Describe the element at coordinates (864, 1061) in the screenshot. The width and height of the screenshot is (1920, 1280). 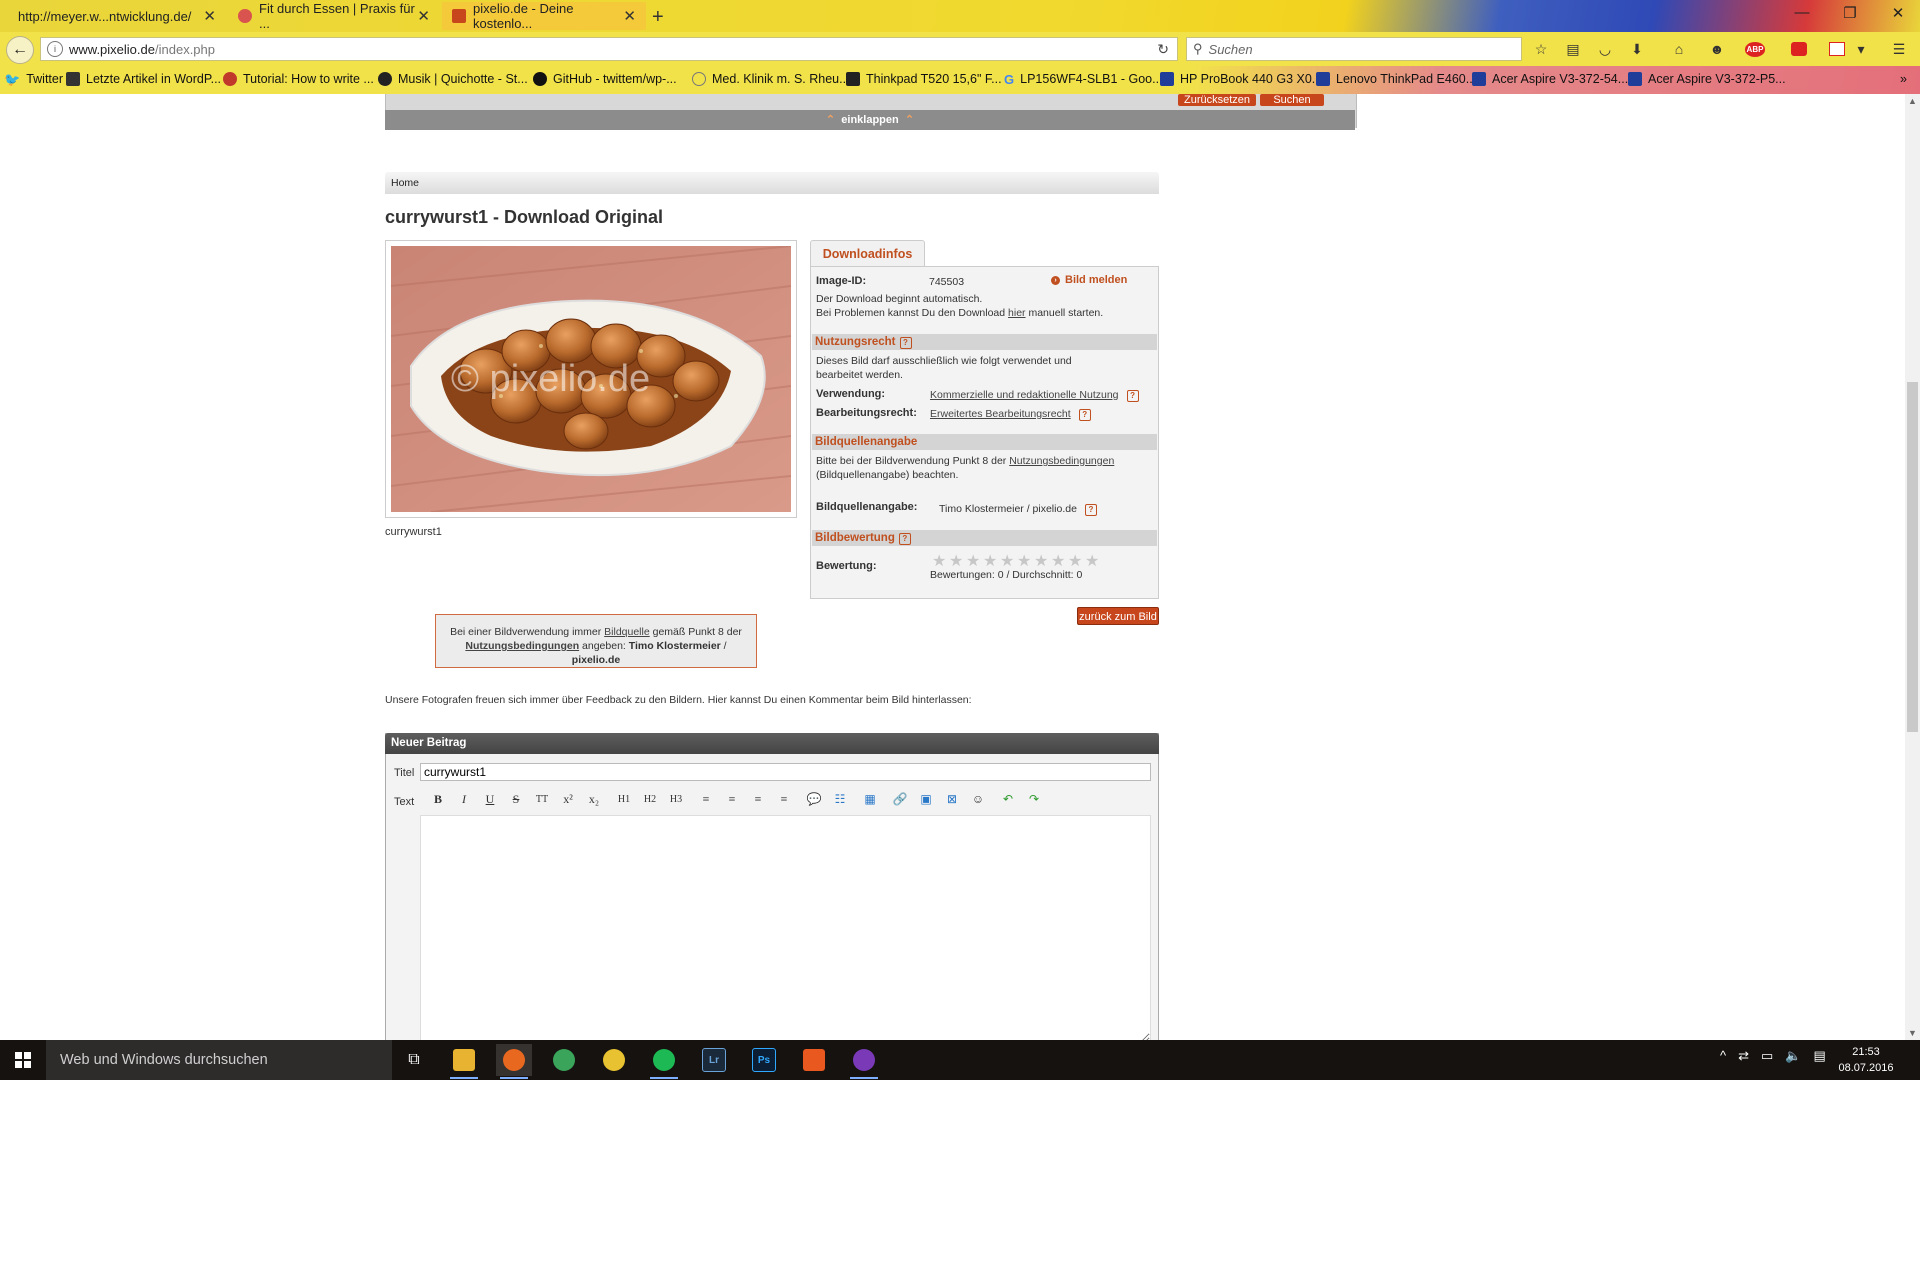
I see `app-purple-icon` at that location.